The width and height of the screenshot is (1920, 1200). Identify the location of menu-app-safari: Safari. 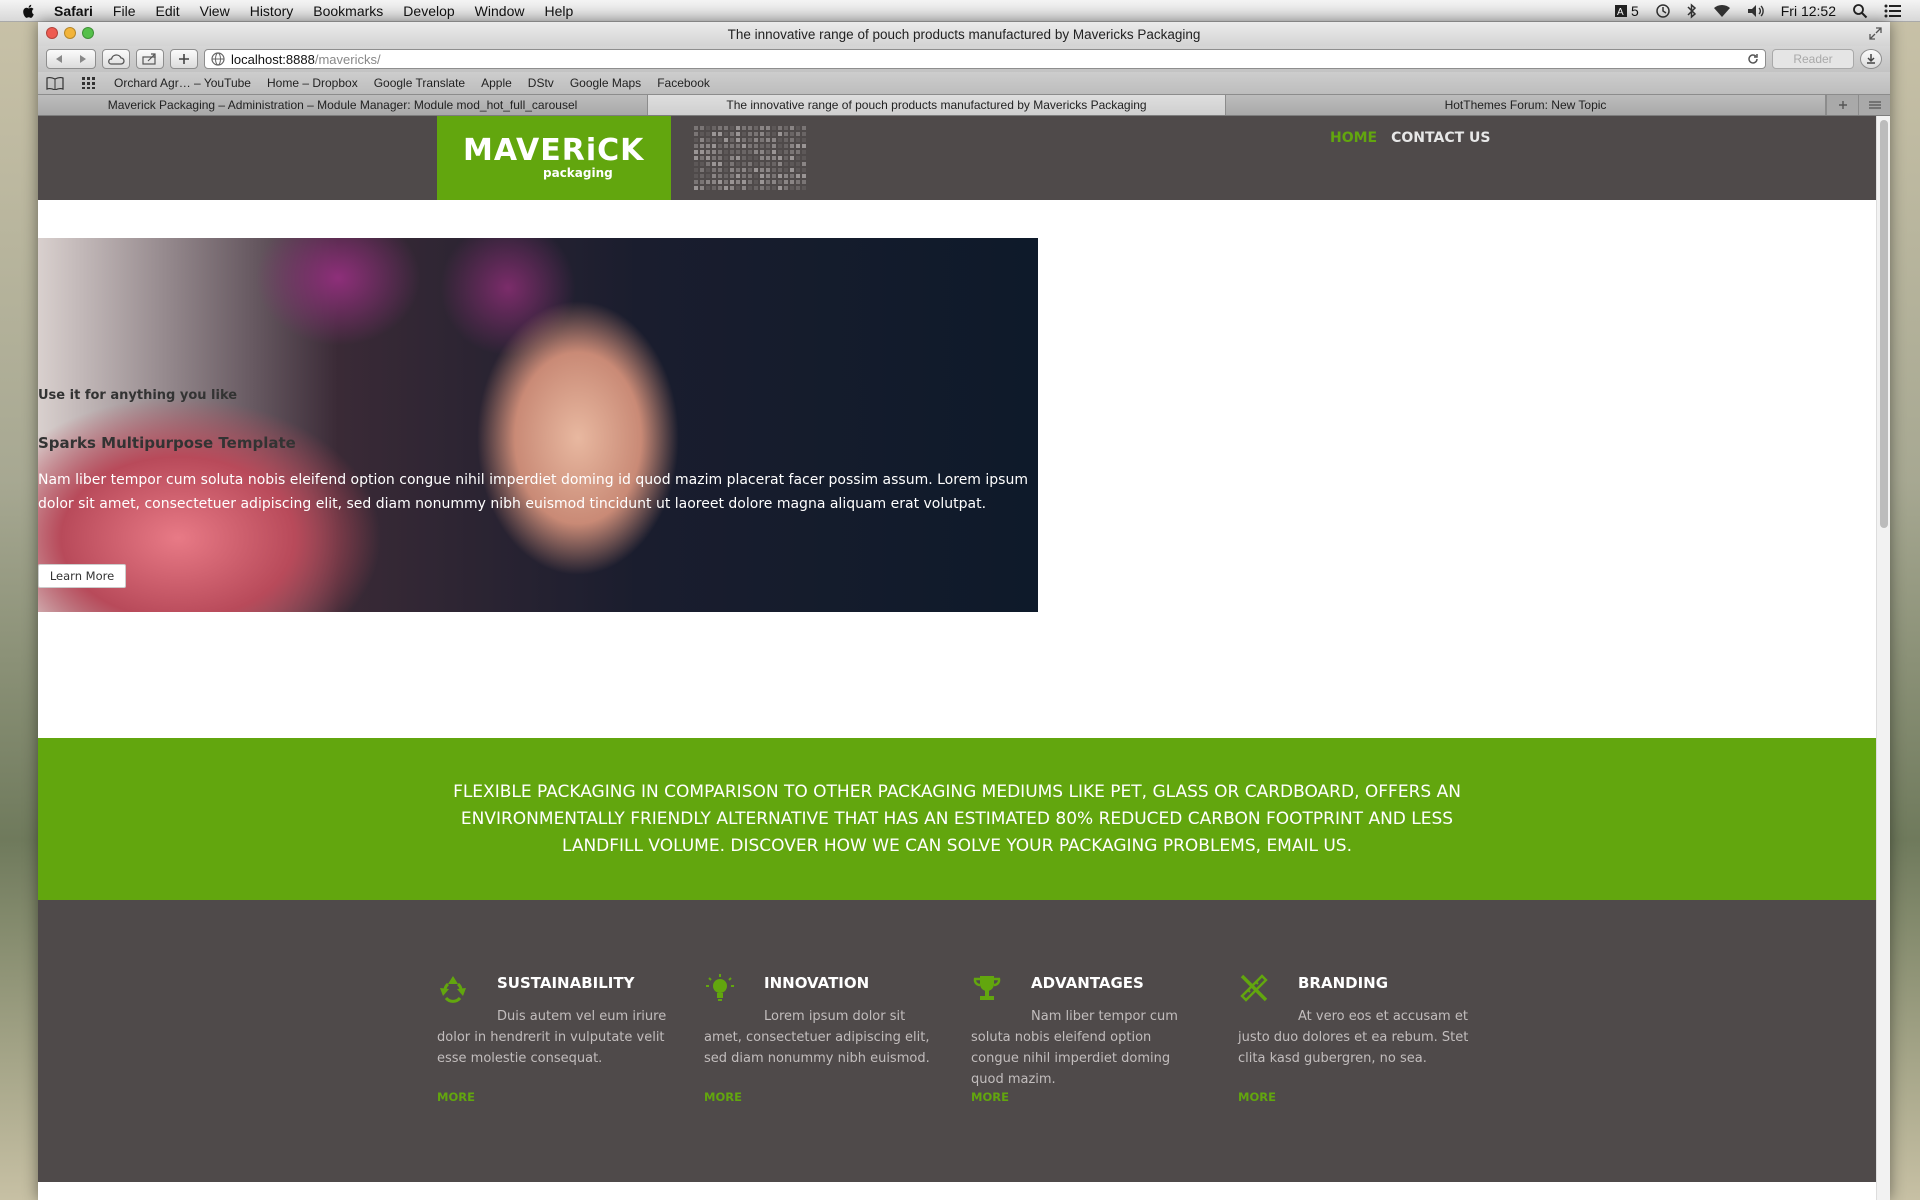
(73, 11).